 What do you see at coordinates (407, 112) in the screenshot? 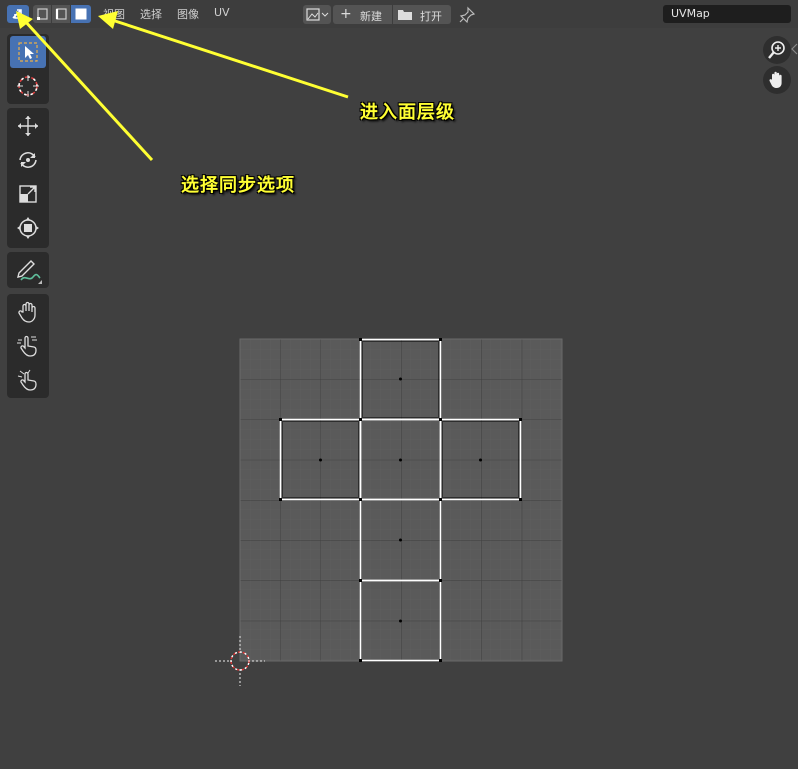
I see `annotation-face-level: 进入面层级` at bounding box center [407, 112].